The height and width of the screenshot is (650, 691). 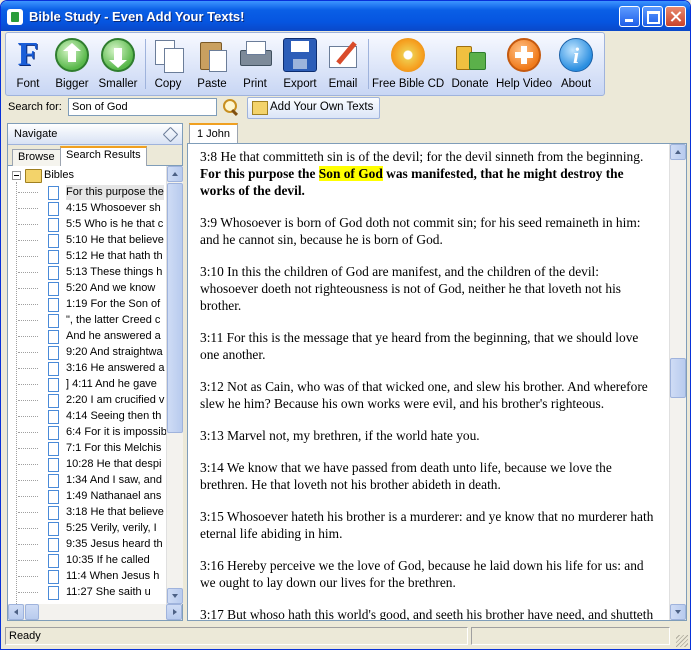 I want to click on search-result-item: For this purpose the, so click(x=92, y=192).